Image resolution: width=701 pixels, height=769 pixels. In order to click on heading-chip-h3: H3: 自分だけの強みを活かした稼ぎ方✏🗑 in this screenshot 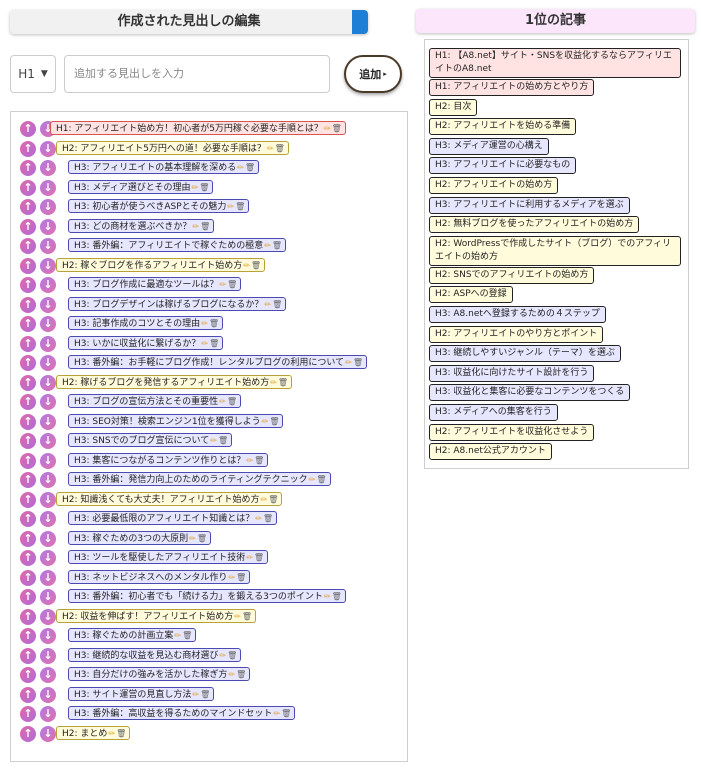, I will do `click(159, 674)`.